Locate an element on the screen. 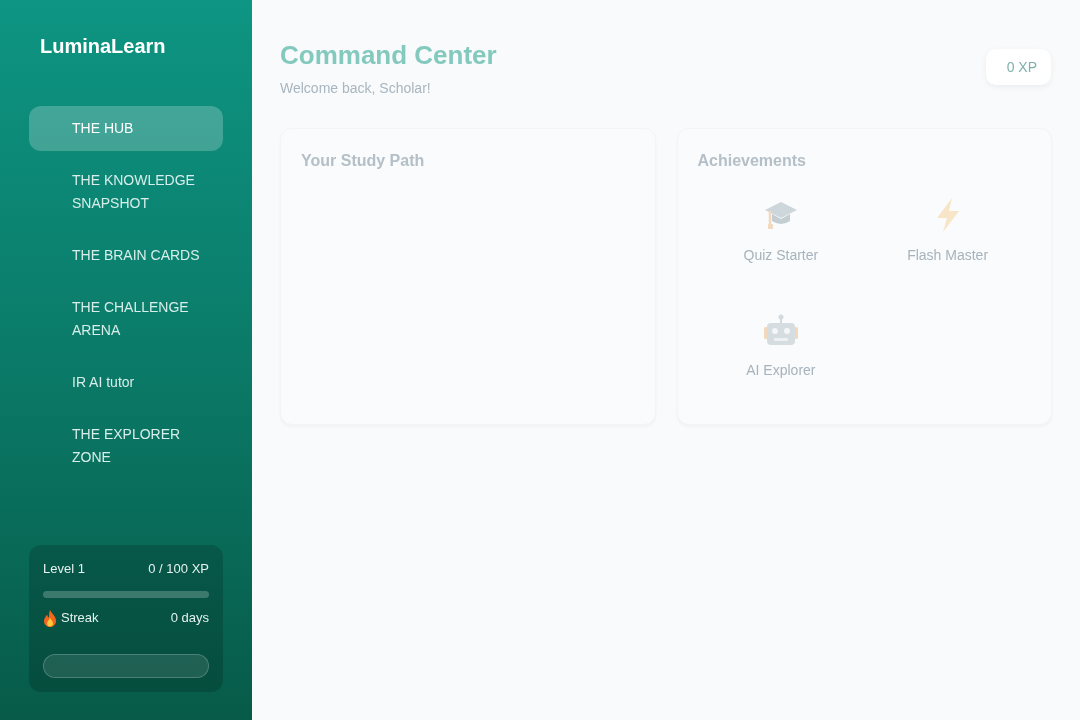 This screenshot has height=720, width=1080. streak-value: 0 days is located at coordinates (189, 618).